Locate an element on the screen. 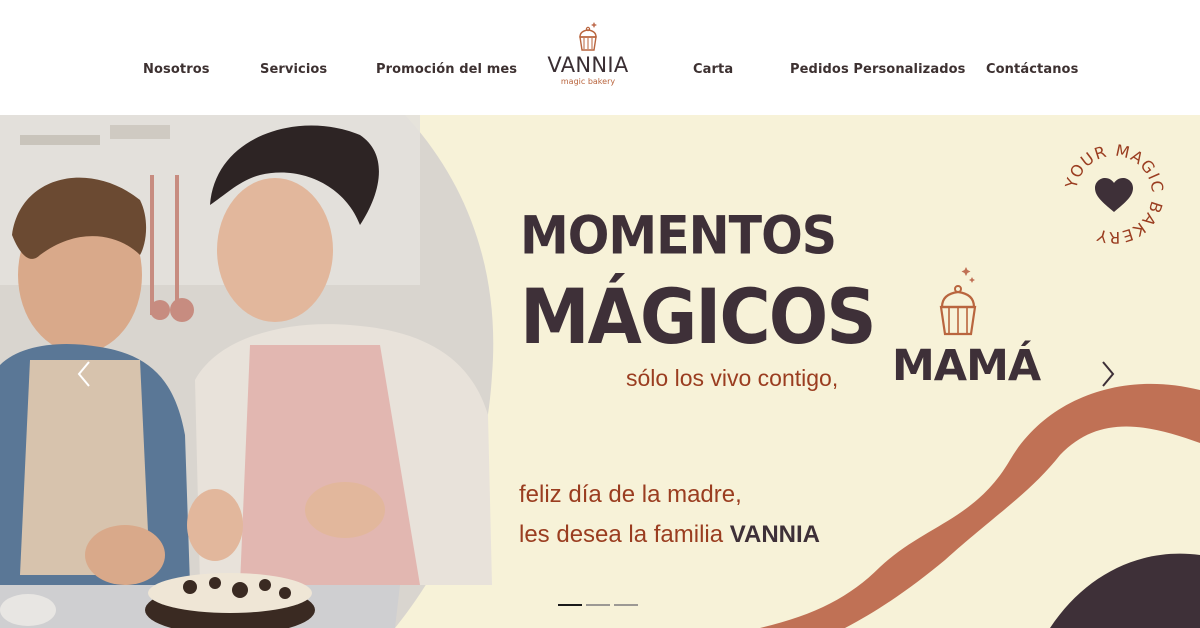 This screenshot has width=1200, height=628. plum-wave is located at coordinates (1125, 590).